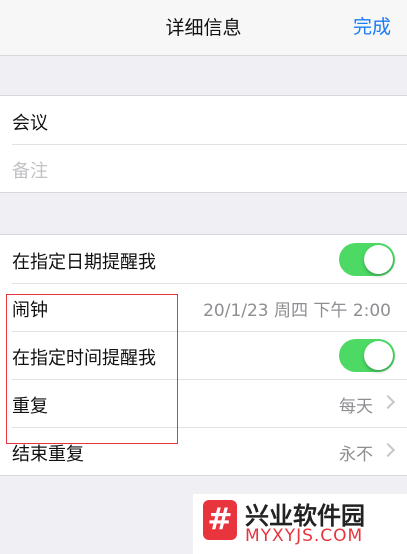 This screenshot has width=407, height=554. What do you see at coordinates (203, 259) in the screenshot?
I see `remind-on-day-row: 在指定日期提醒我` at bounding box center [203, 259].